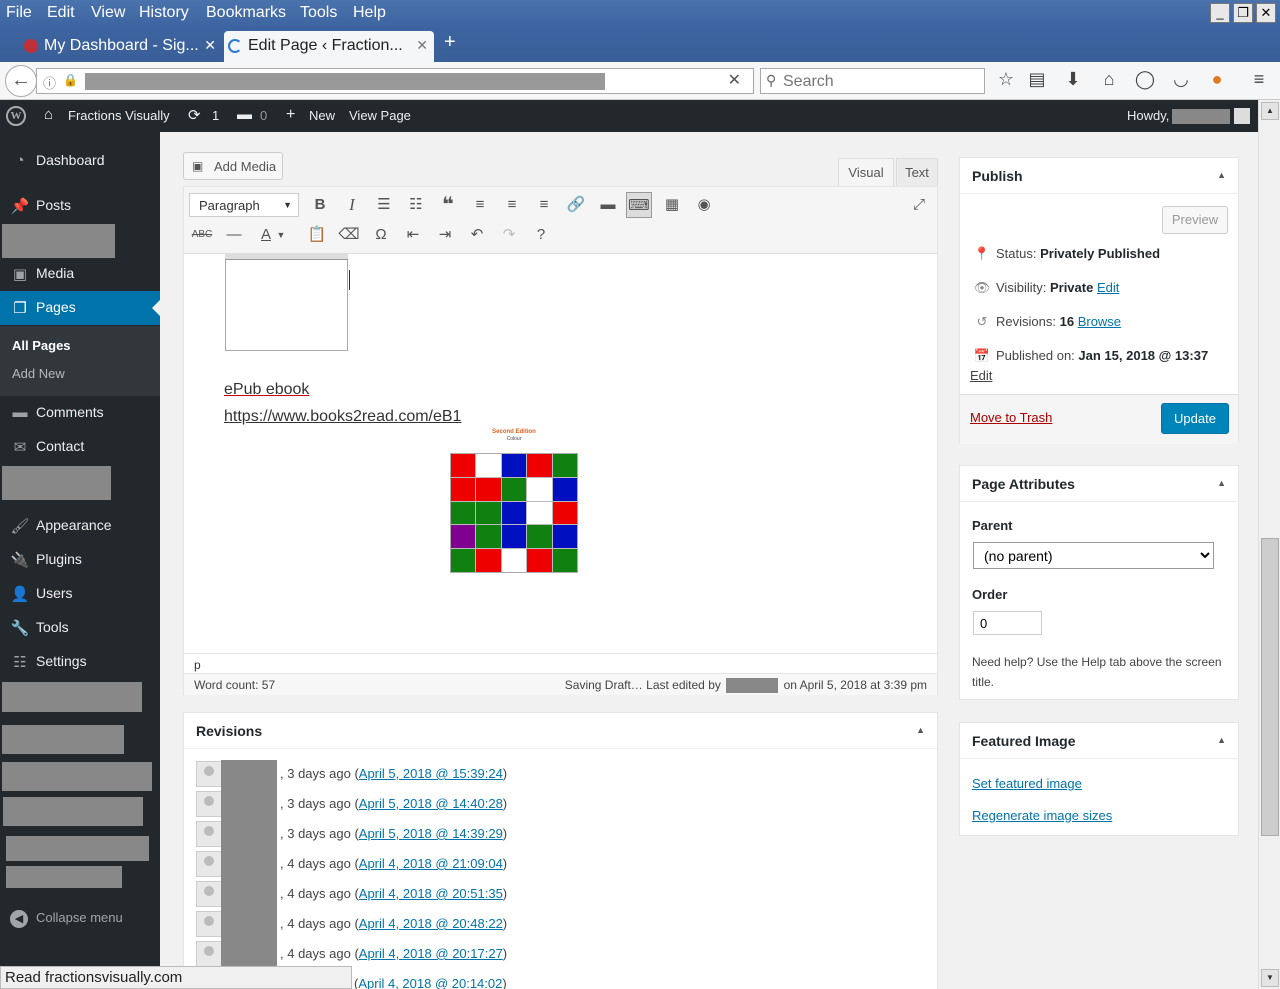 This screenshot has height=989, width=1280. Describe the element at coordinates (560, 663) in the screenshot. I see `element-path: p` at that location.